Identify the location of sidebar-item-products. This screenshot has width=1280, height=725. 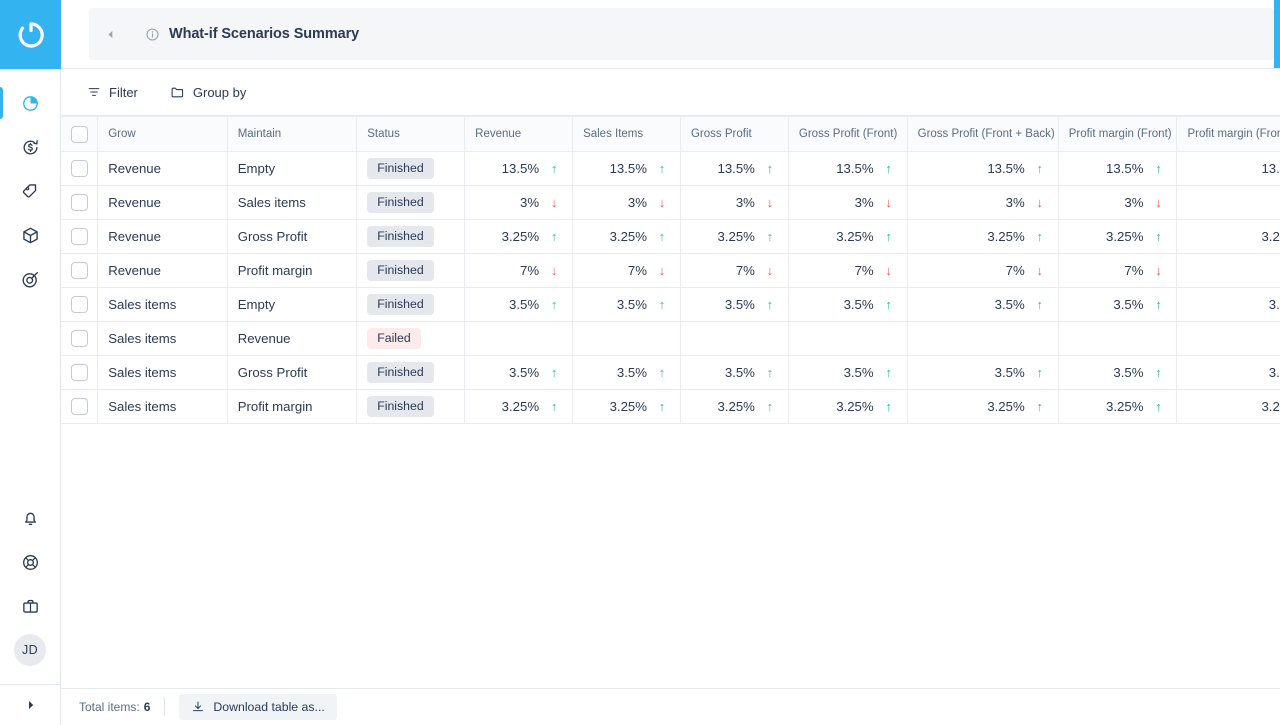
(30, 235).